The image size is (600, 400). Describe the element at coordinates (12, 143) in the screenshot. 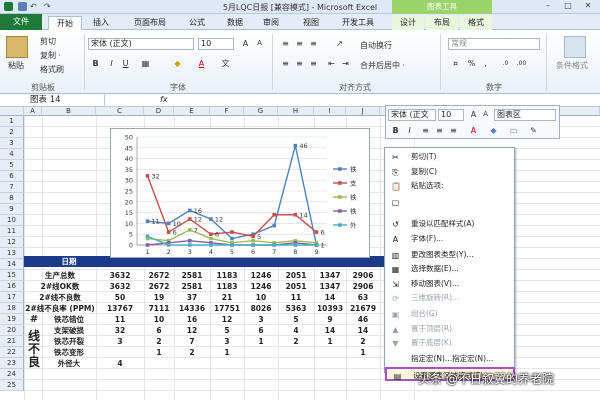

I see `row-header: 3` at that location.